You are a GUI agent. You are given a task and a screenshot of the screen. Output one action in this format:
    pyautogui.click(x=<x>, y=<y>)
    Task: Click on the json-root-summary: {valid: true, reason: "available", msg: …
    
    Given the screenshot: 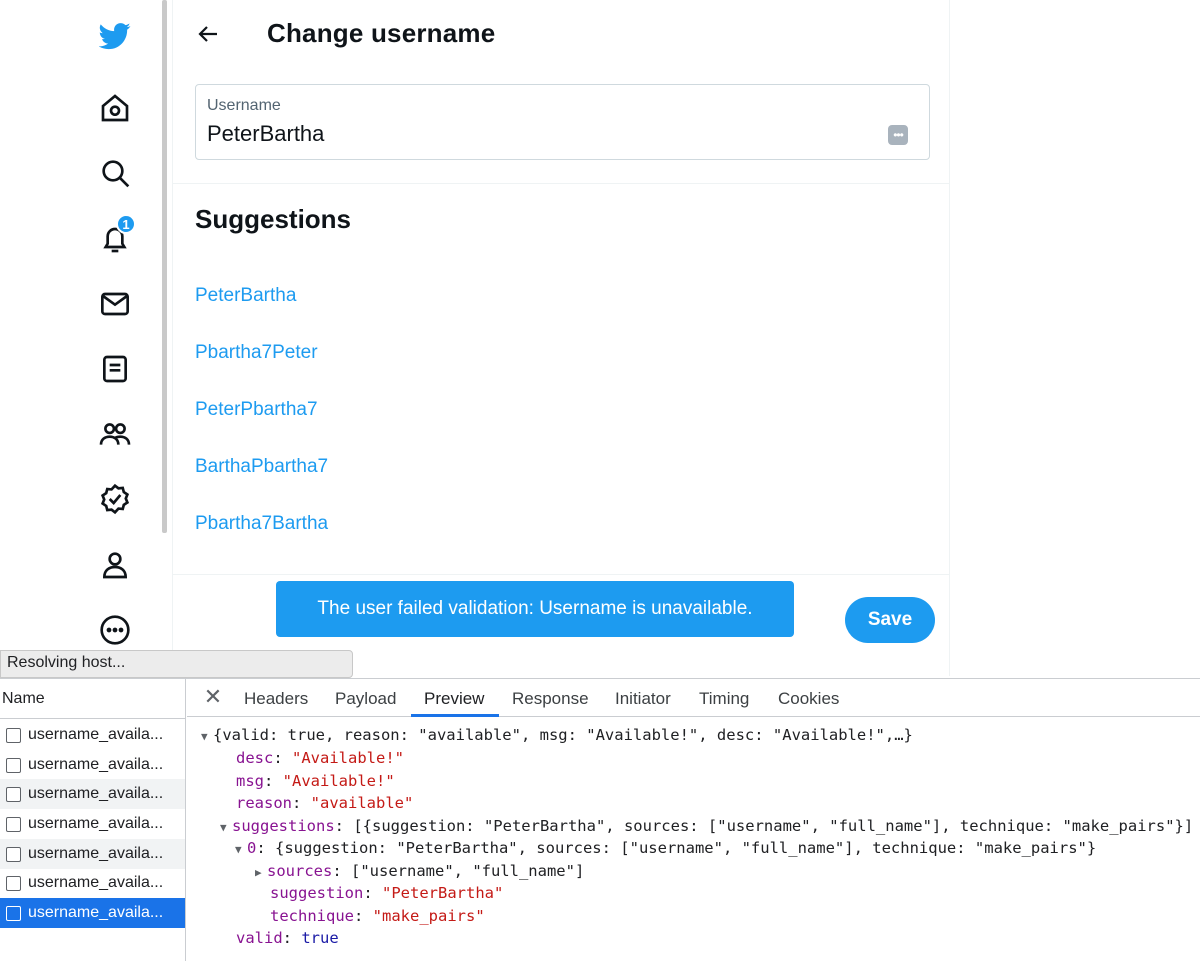 What is the action you would take?
    pyautogui.click(x=563, y=735)
    